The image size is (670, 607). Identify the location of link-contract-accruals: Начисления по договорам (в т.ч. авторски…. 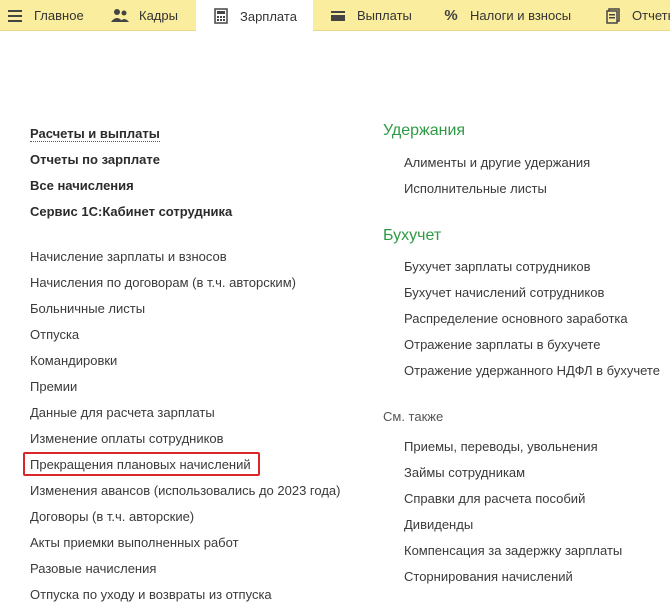
(163, 282).